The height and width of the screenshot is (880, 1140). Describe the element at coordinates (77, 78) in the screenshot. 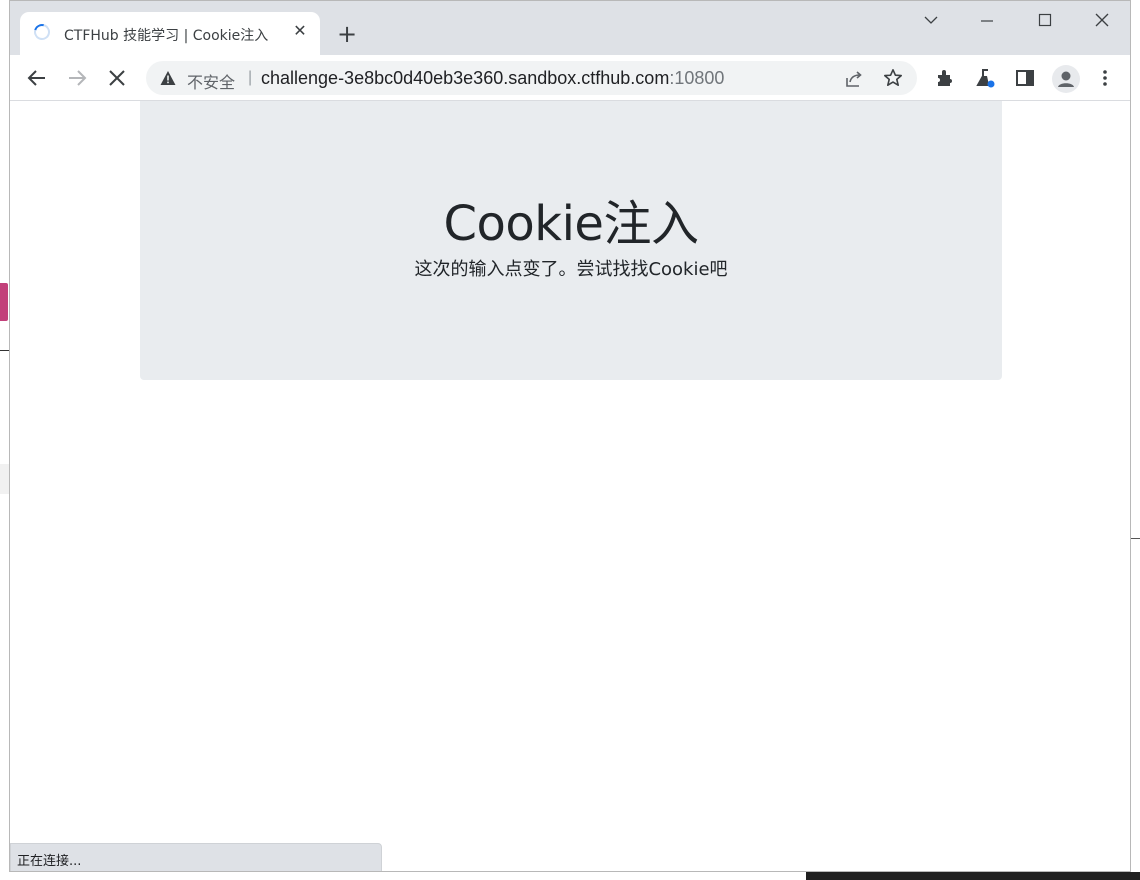

I see `forward-icon` at that location.